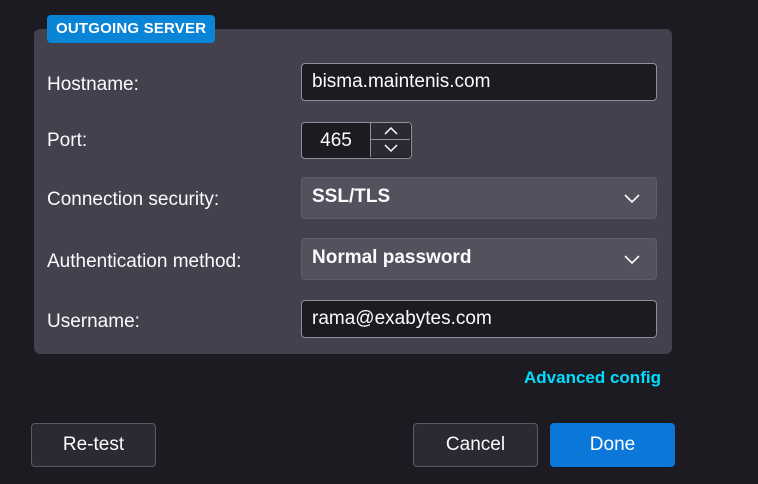 Image resolution: width=758 pixels, height=484 pixels. What do you see at coordinates (351, 196) in the screenshot?
I see `connection-security-value: SSL/TLS` at bounding box center [351, 196].